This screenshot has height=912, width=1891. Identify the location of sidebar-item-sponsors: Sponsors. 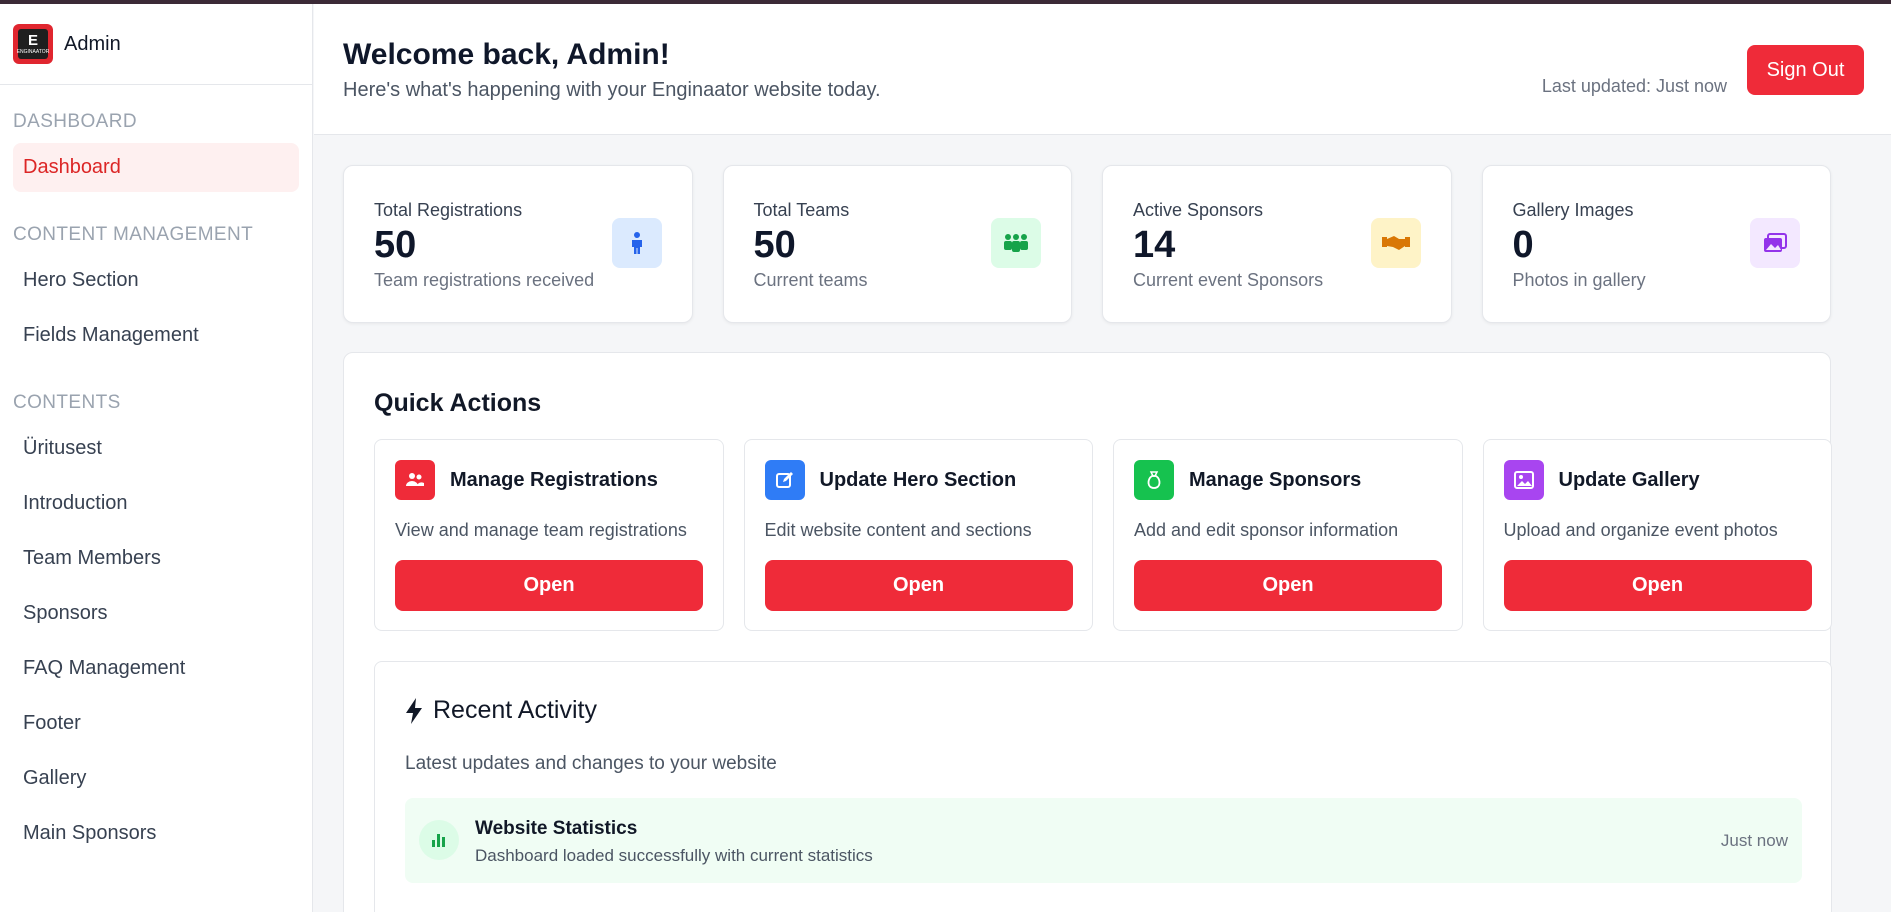
(156, 613).